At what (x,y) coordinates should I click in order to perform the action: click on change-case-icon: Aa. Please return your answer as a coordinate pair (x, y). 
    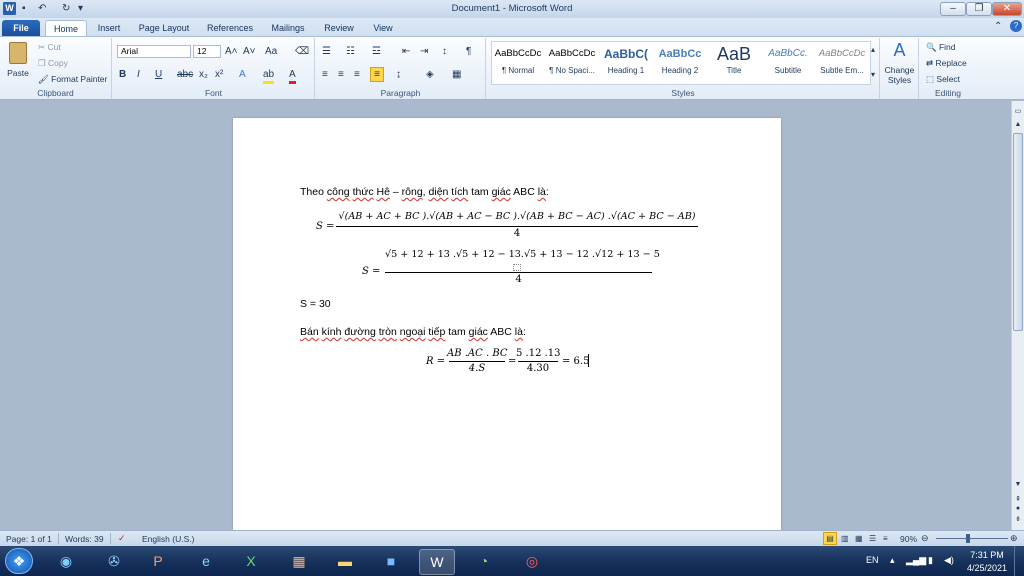
    Looking at the image, I should click on (271, 51).